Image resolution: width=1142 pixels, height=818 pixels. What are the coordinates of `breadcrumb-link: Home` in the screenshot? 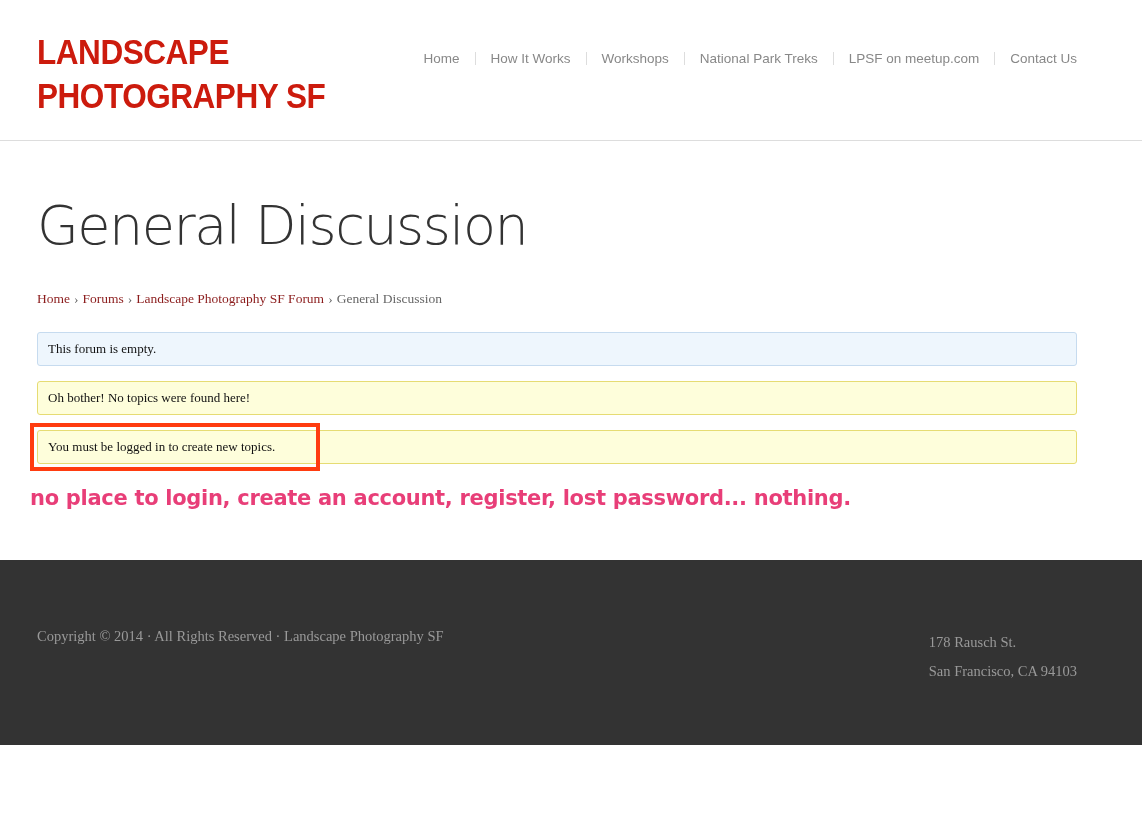 It's located at (53, 304).